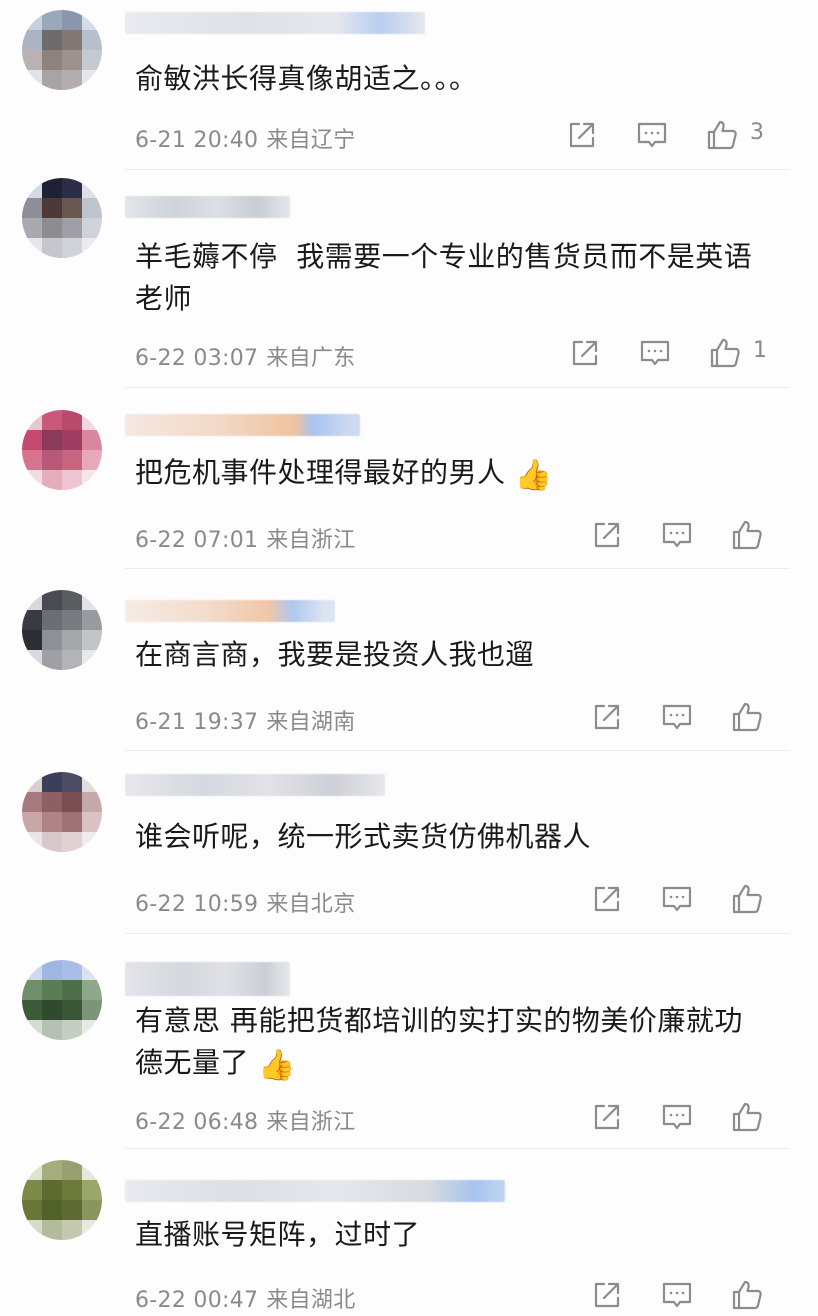  What do you see at coordinates (62, 1200) in the screenshot?
I see `avatar` at bounding box center [62, 1200].